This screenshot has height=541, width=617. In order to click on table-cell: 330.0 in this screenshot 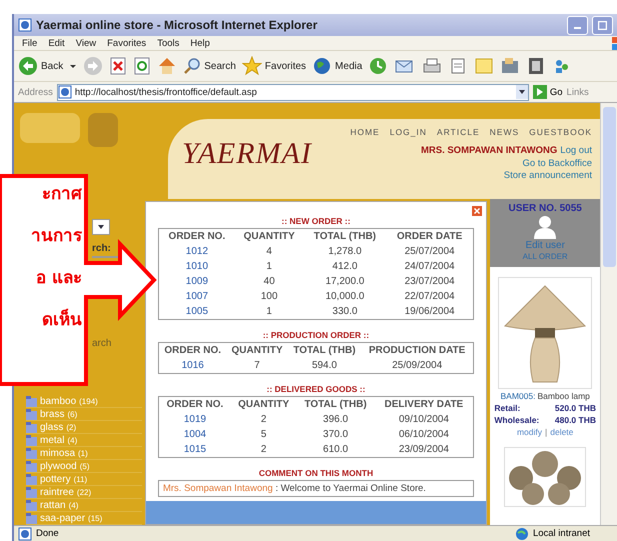, I will do `click(345, 312)`.